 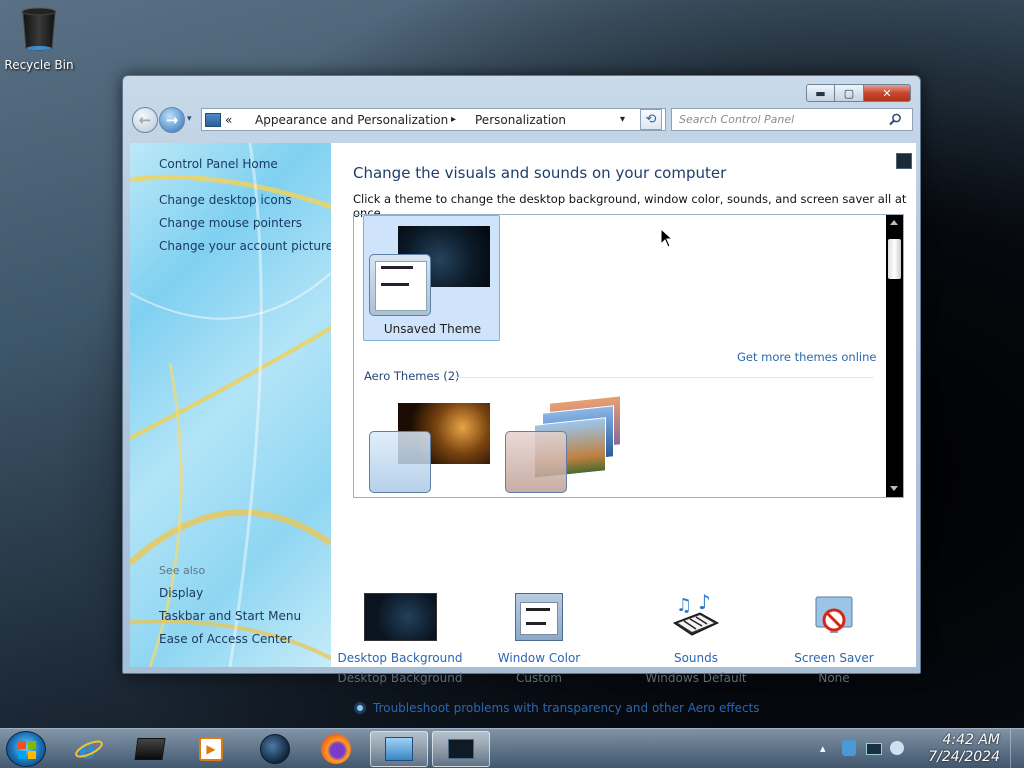 I want to click on svg-text: e, so click(x=87, y=749).